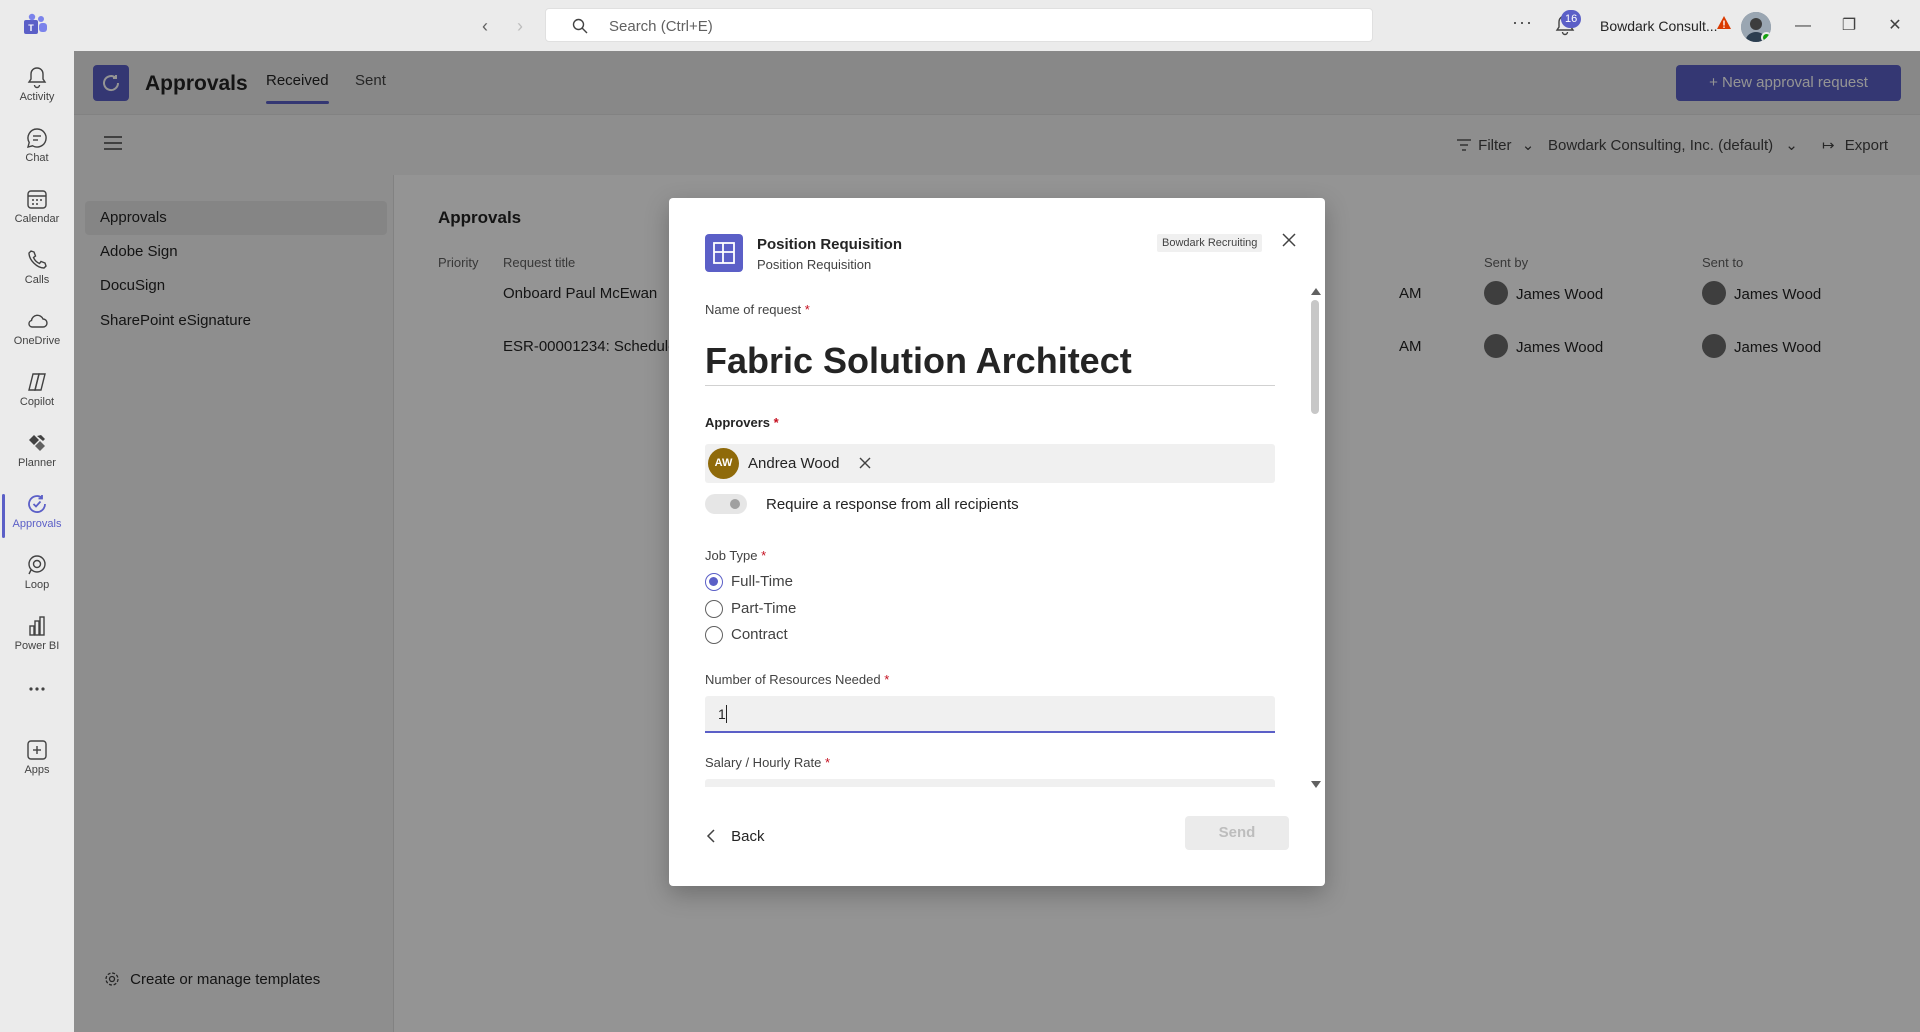 The image size is (1920, 1032). What do you see at coordinates (814, 264) in the screenshot?
I see `dialog-subtitle: Position Requisition` at bounding box center [814, 264].